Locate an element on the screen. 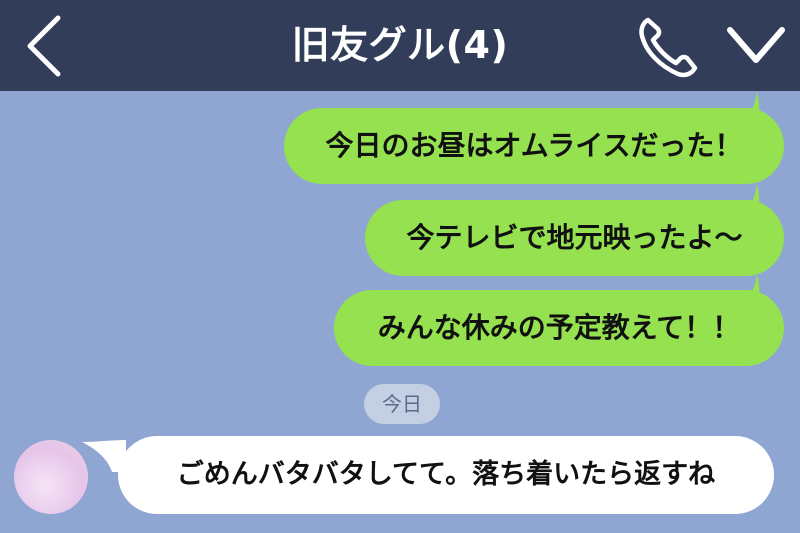 This screenshot has width=800, height=533. call-button is located at coordinates (671, 46).